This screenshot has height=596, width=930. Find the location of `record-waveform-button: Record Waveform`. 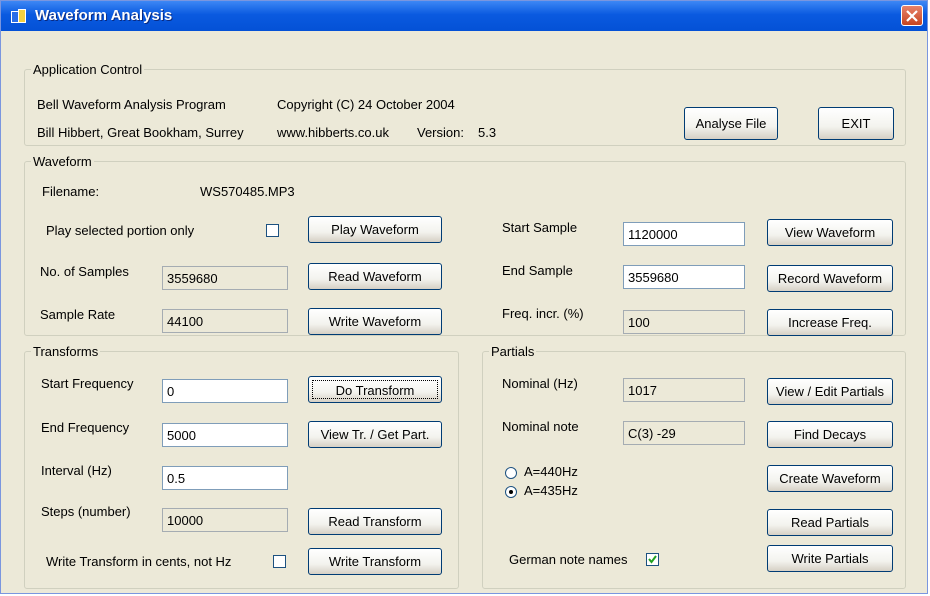

record-waveform-button: Record Waveform is located at coordinates (830, 278).